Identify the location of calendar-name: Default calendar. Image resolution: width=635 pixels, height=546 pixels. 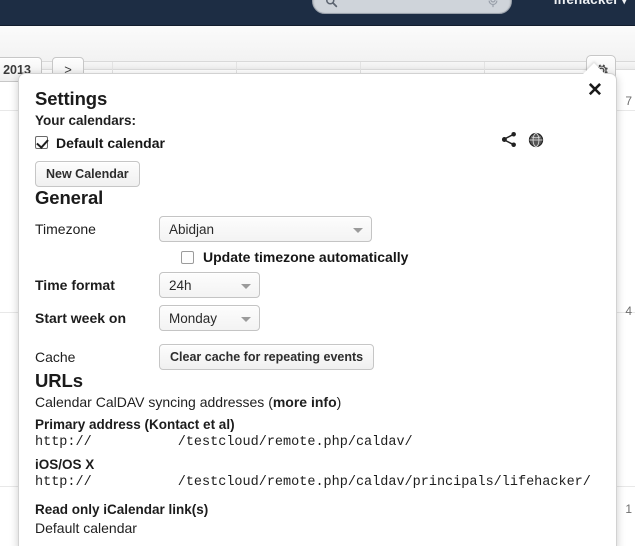
(110, 142).